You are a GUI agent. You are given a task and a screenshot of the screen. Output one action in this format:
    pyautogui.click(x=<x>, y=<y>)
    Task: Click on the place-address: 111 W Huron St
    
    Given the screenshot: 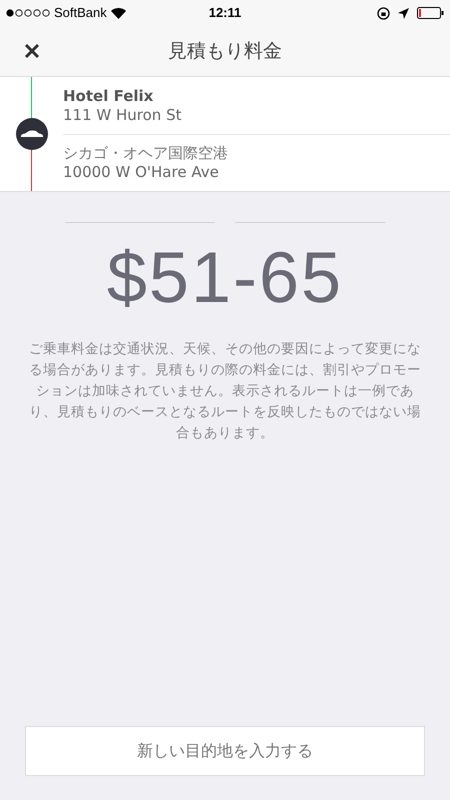 What is the action you would take?
    pyautogui.click(x=122, y=115)
    